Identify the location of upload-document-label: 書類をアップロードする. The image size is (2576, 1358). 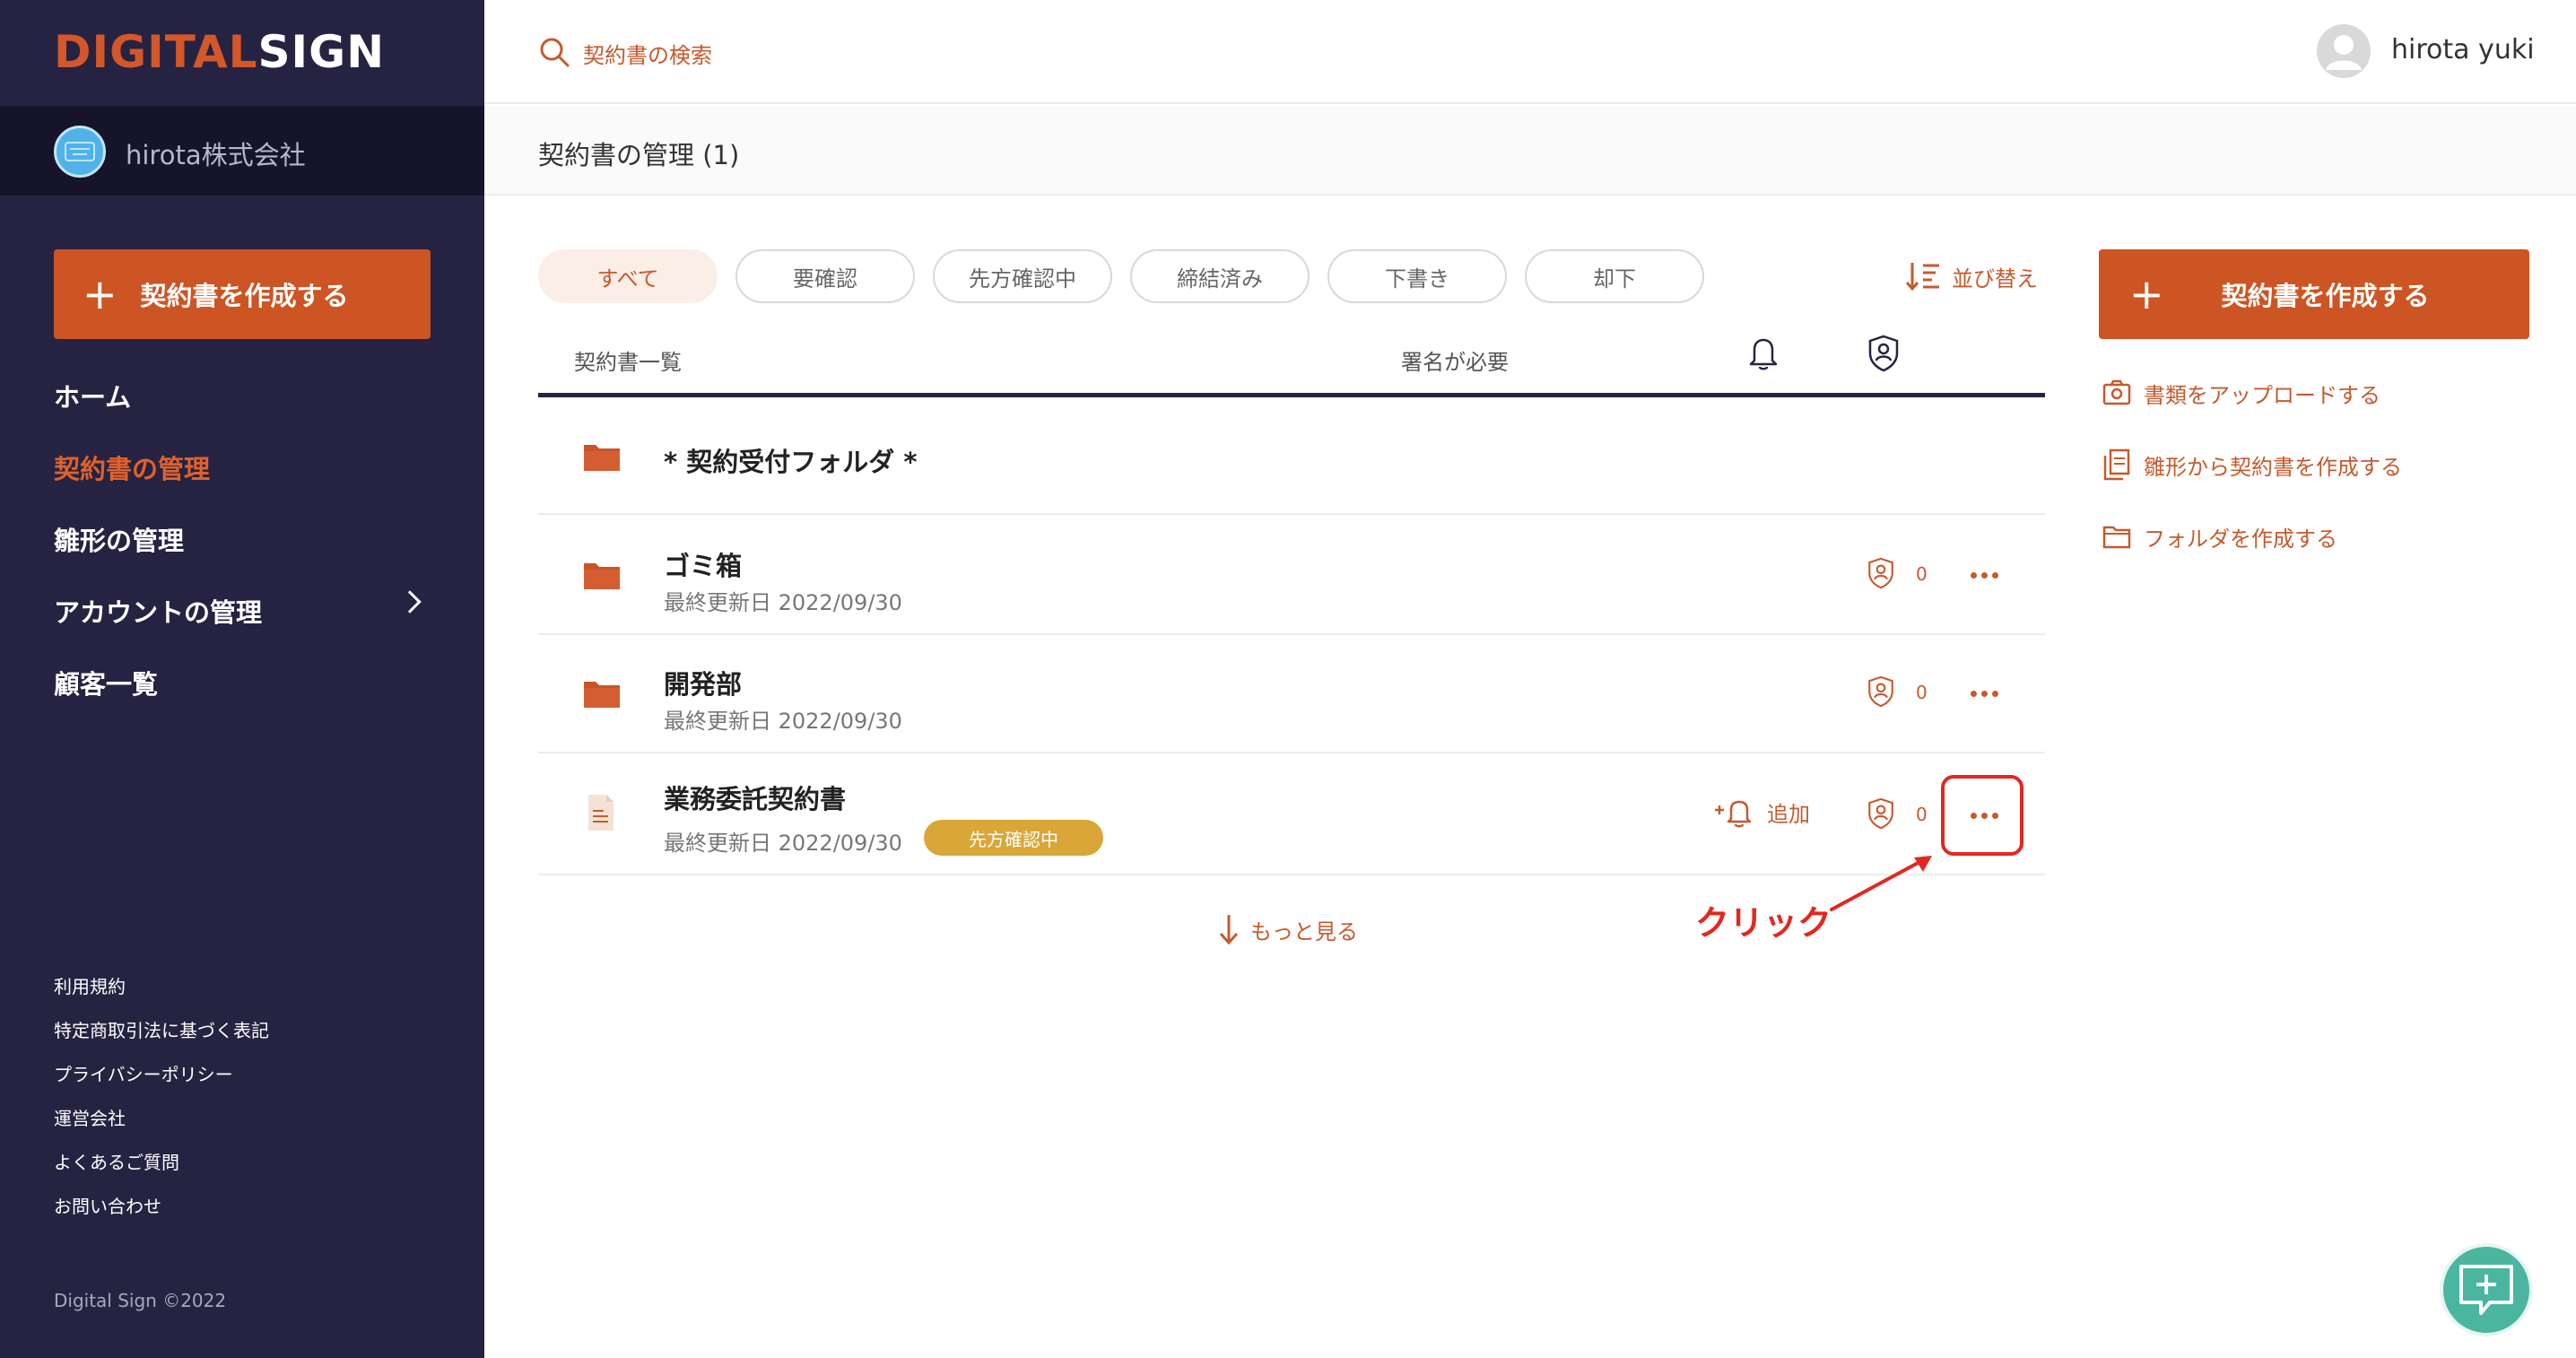
(2262, 395).